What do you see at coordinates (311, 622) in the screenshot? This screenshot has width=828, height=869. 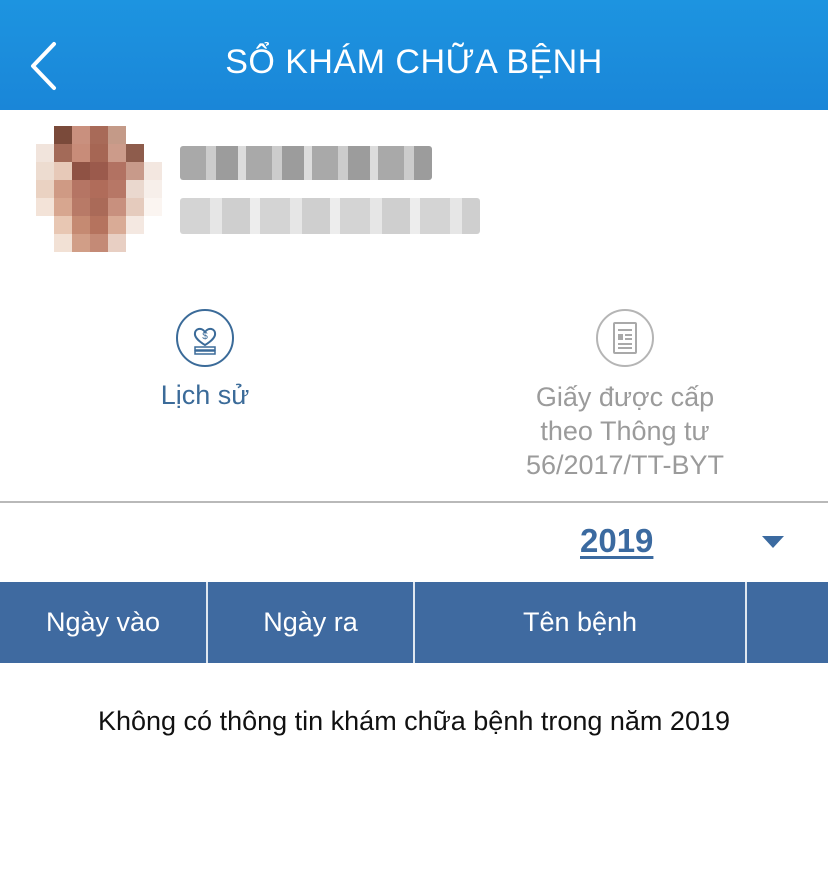 I see `column-header-discharge-date: Ngày ra` at bounding box center [311, 622].